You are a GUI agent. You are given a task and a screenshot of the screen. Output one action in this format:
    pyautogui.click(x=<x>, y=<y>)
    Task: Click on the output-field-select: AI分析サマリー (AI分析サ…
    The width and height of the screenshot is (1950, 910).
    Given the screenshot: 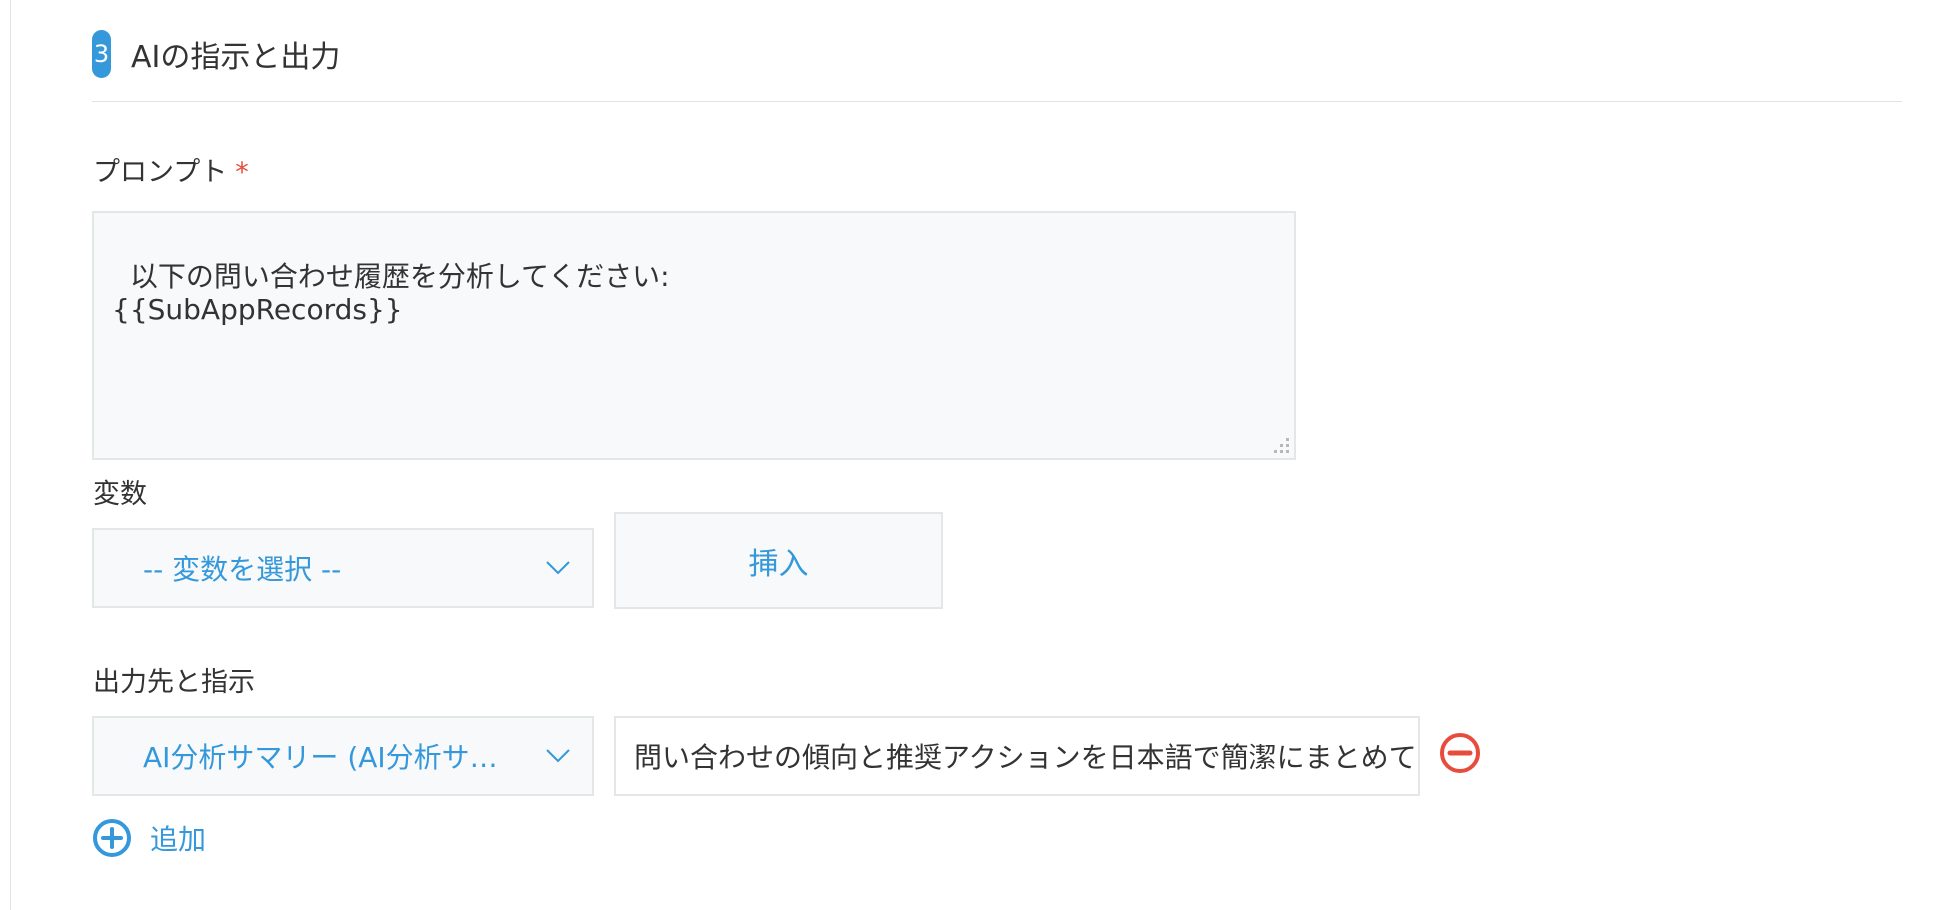 What is the action you would take?
    pyautogui.click(x=343, y=756)
    